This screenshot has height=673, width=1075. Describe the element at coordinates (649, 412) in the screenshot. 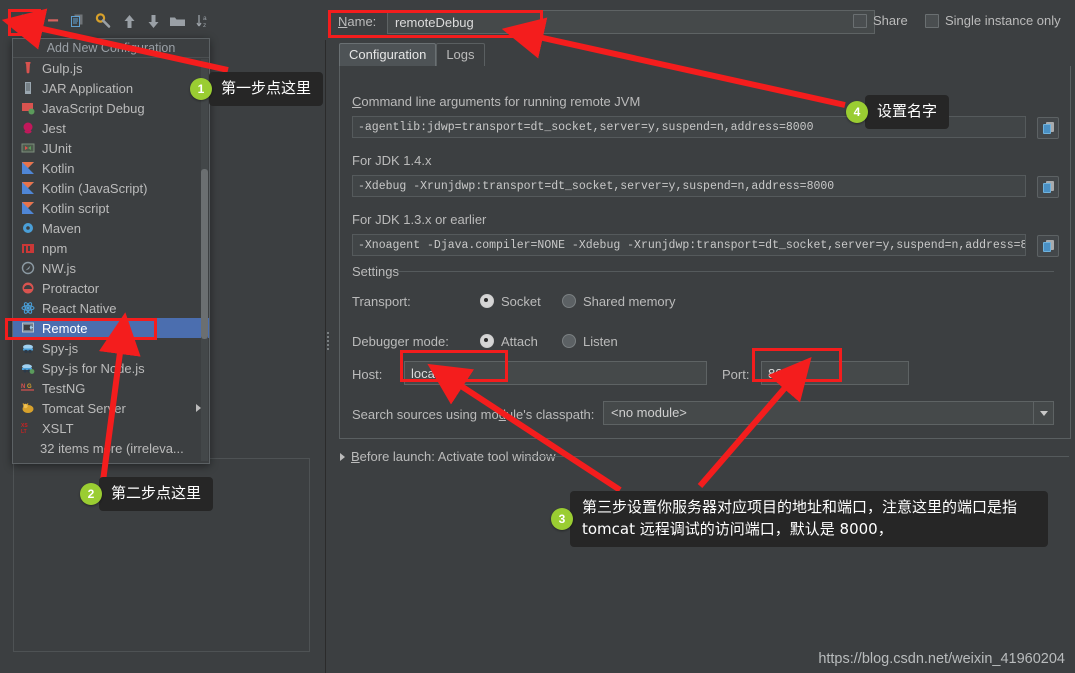

I see `search-sources-value: <no module>` at that location.